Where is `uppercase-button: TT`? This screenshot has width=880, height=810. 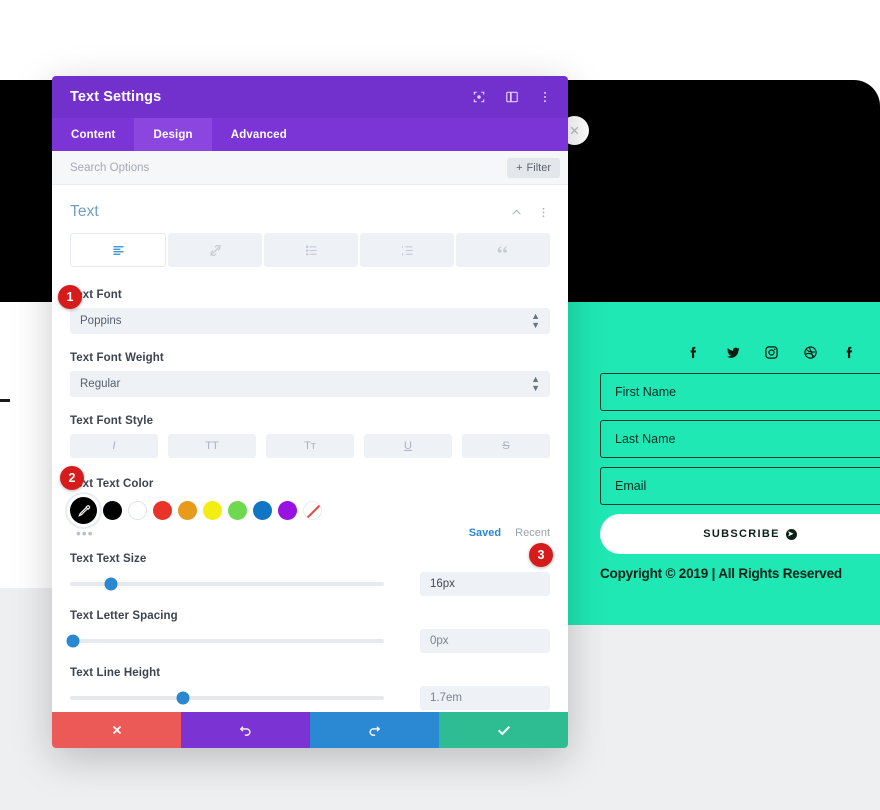
uppercase-button: TT is located at coordinates (212, 446).